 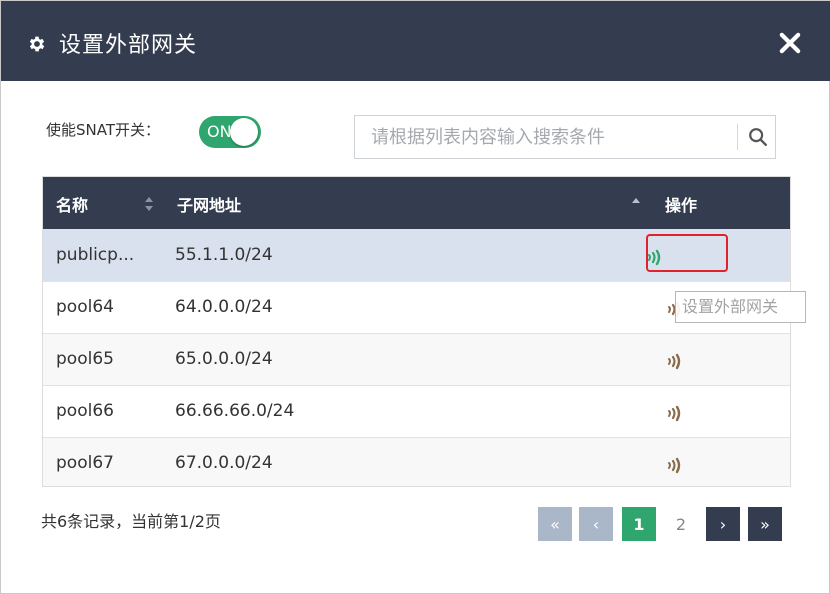 What do you see at coordinates (224, 255) in the screenshot?
I see `cell-subnet: 55.1.1.0/24` at bounding box center [224, 255].